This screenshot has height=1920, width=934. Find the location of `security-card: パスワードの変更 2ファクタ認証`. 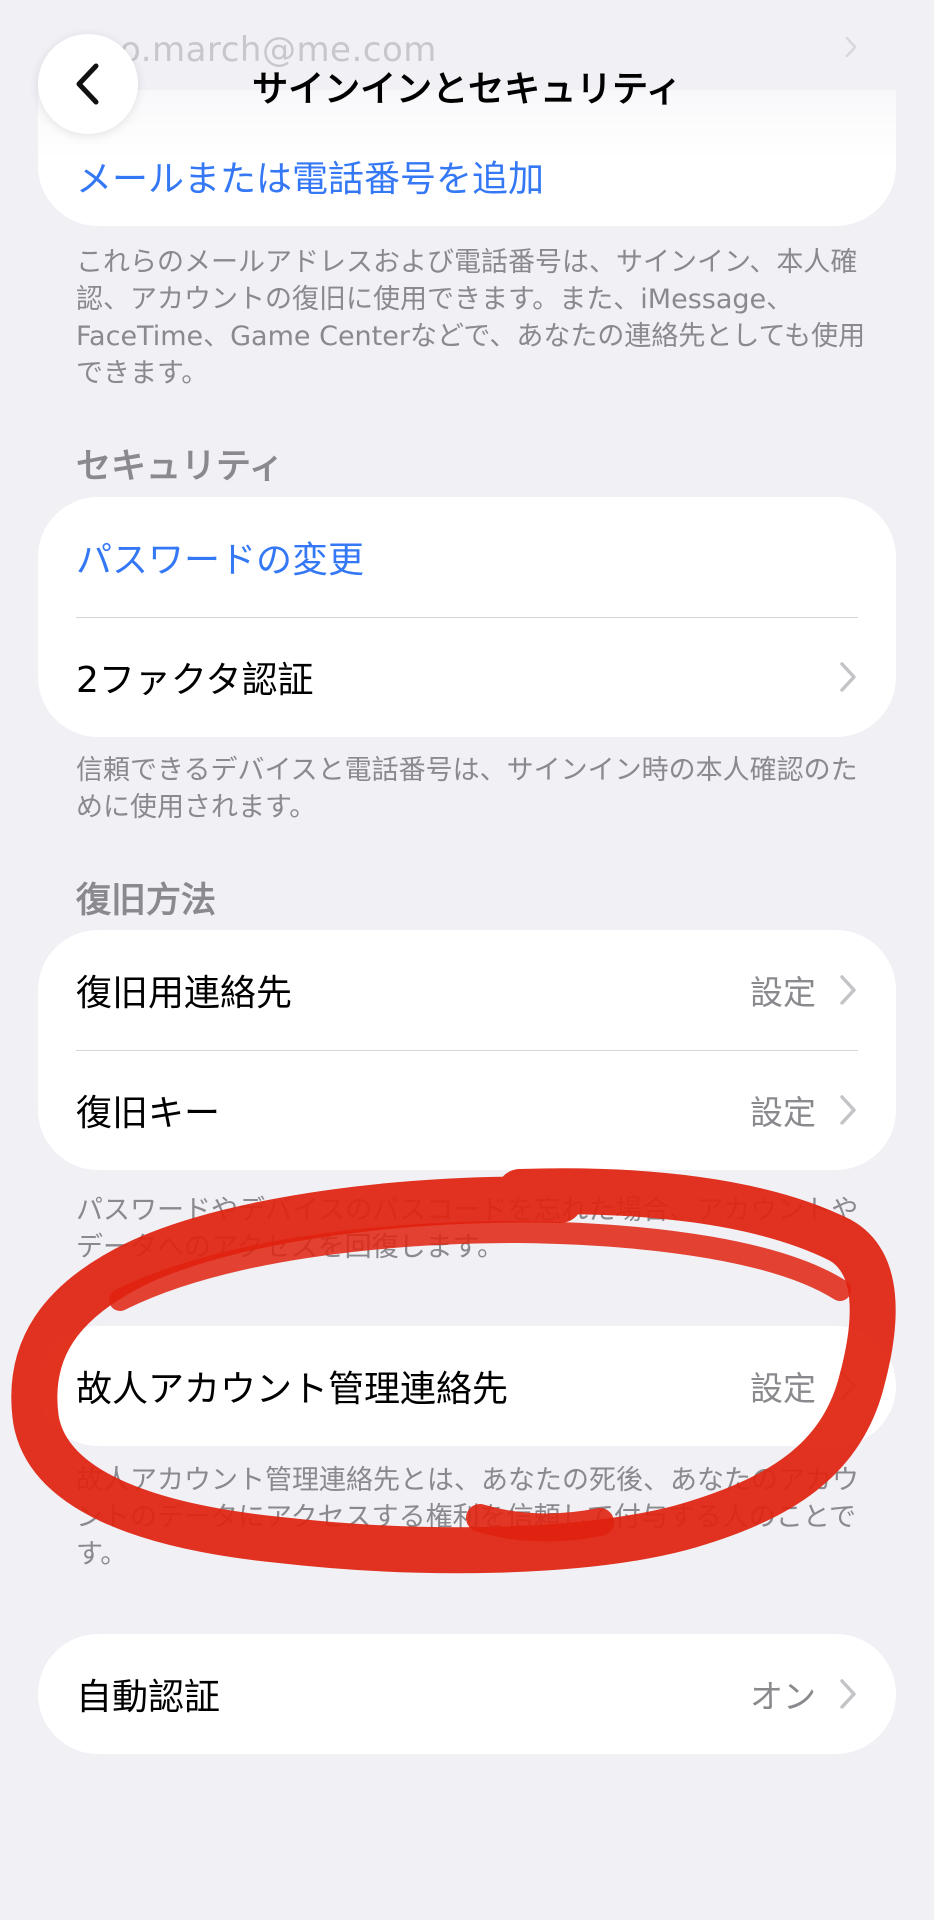

security-card: パスワードの変更 2ファクタ認証 is located at coordinates (467, 617).